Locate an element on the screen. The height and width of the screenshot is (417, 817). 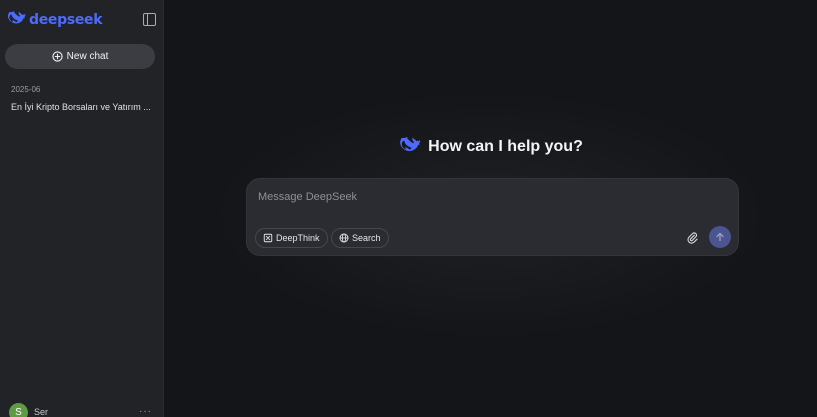
user-profile: S Ser ··· is located at coordinates (84, 409).